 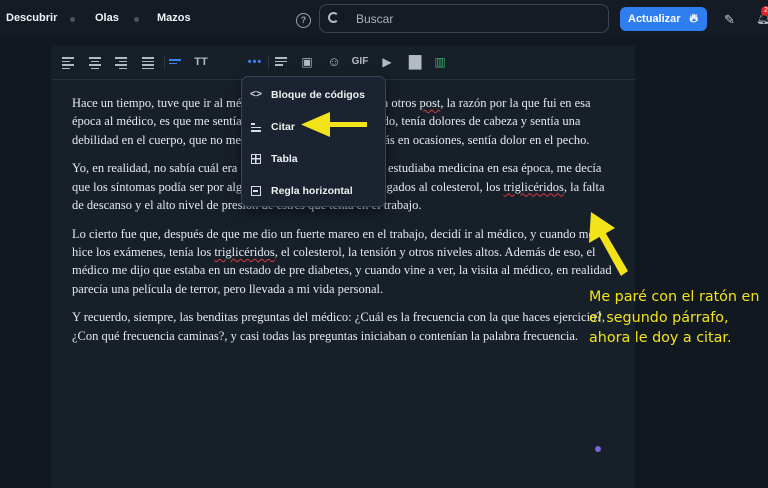 What do you see at coordinates (387, 62) in the screenshot?
I see `video-icon: ▶` at bounding box center [387, 62].